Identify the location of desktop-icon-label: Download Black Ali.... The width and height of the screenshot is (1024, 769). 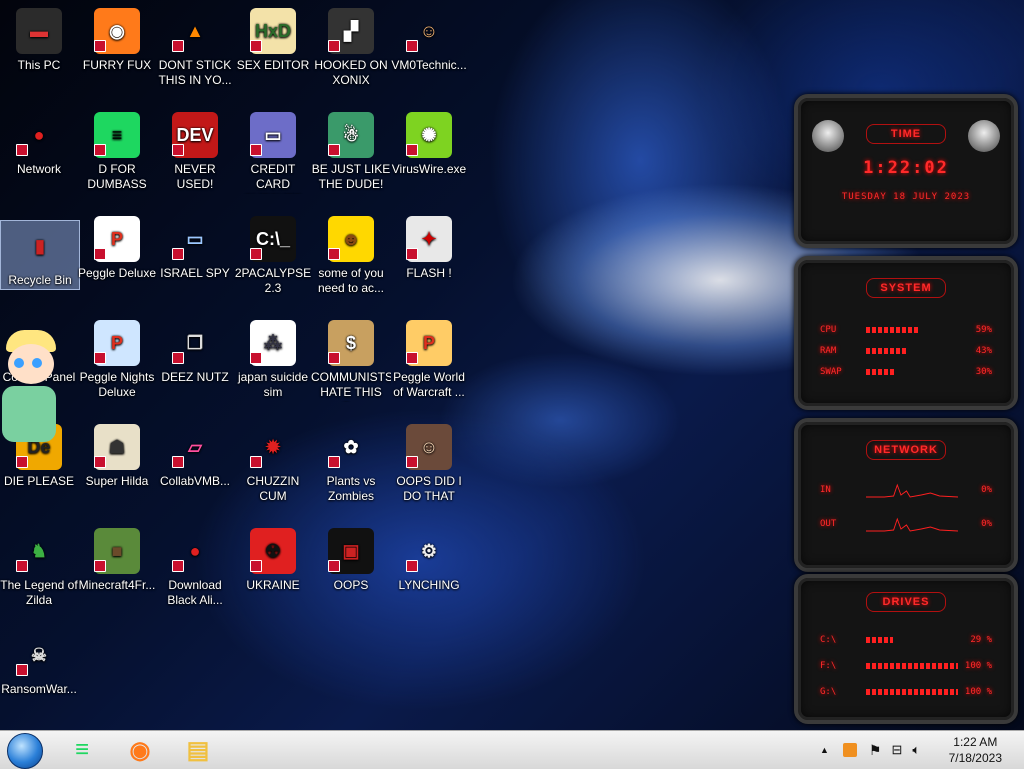
(195, 592).